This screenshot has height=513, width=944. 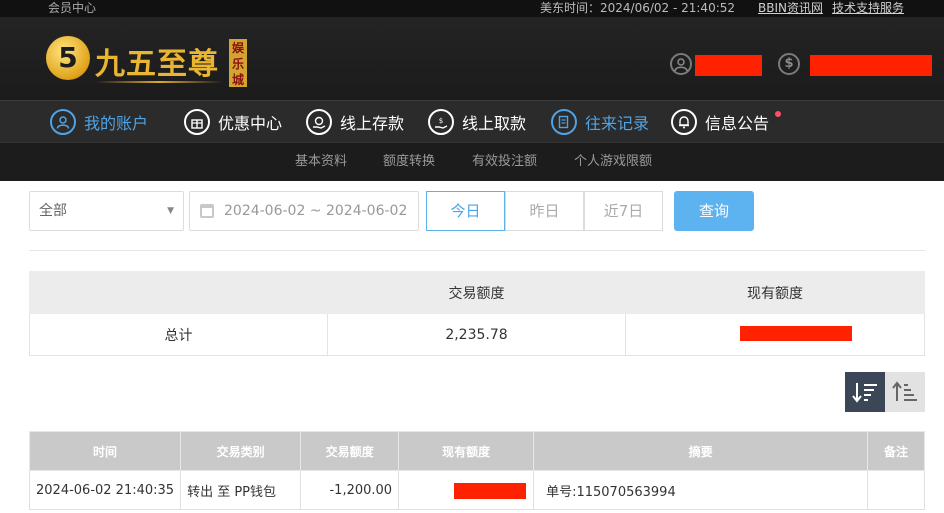 I want to click on logo-badge: 娱乐城, so click(x=238, y=63).